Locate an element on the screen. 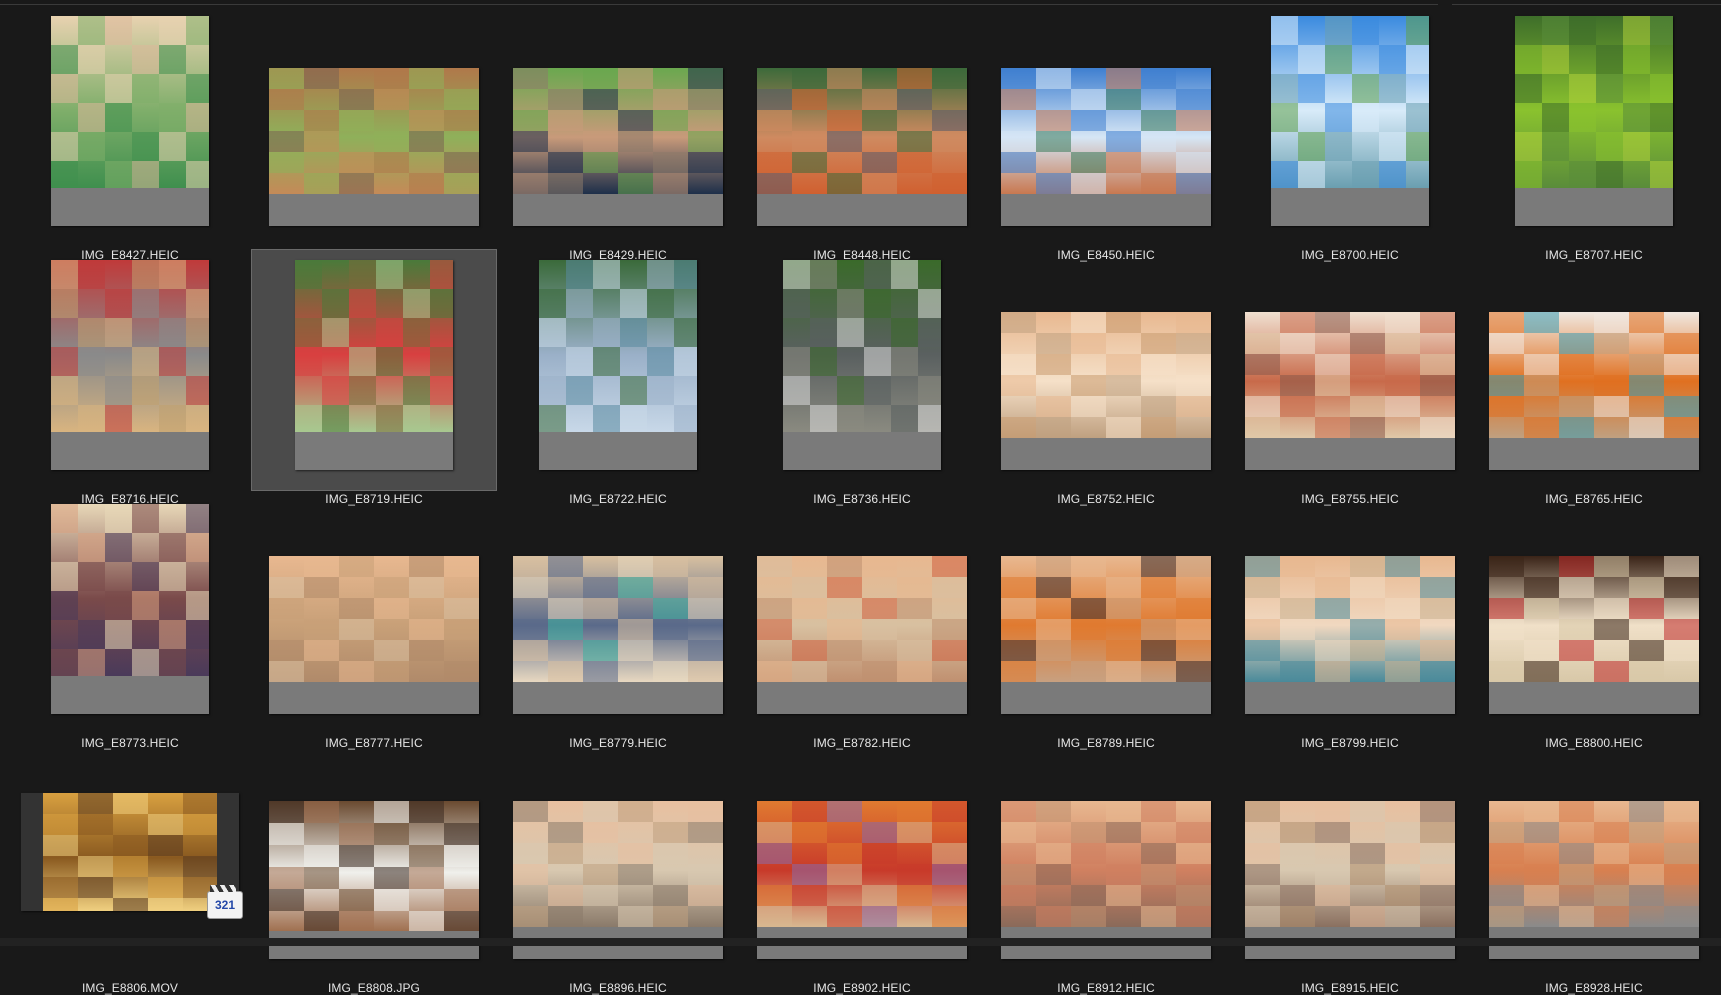 Image resolution: width=1721 pixels, height=995 pixels. file-tile: IMG_E8716.HEIC is located at coordinates (130, 383).